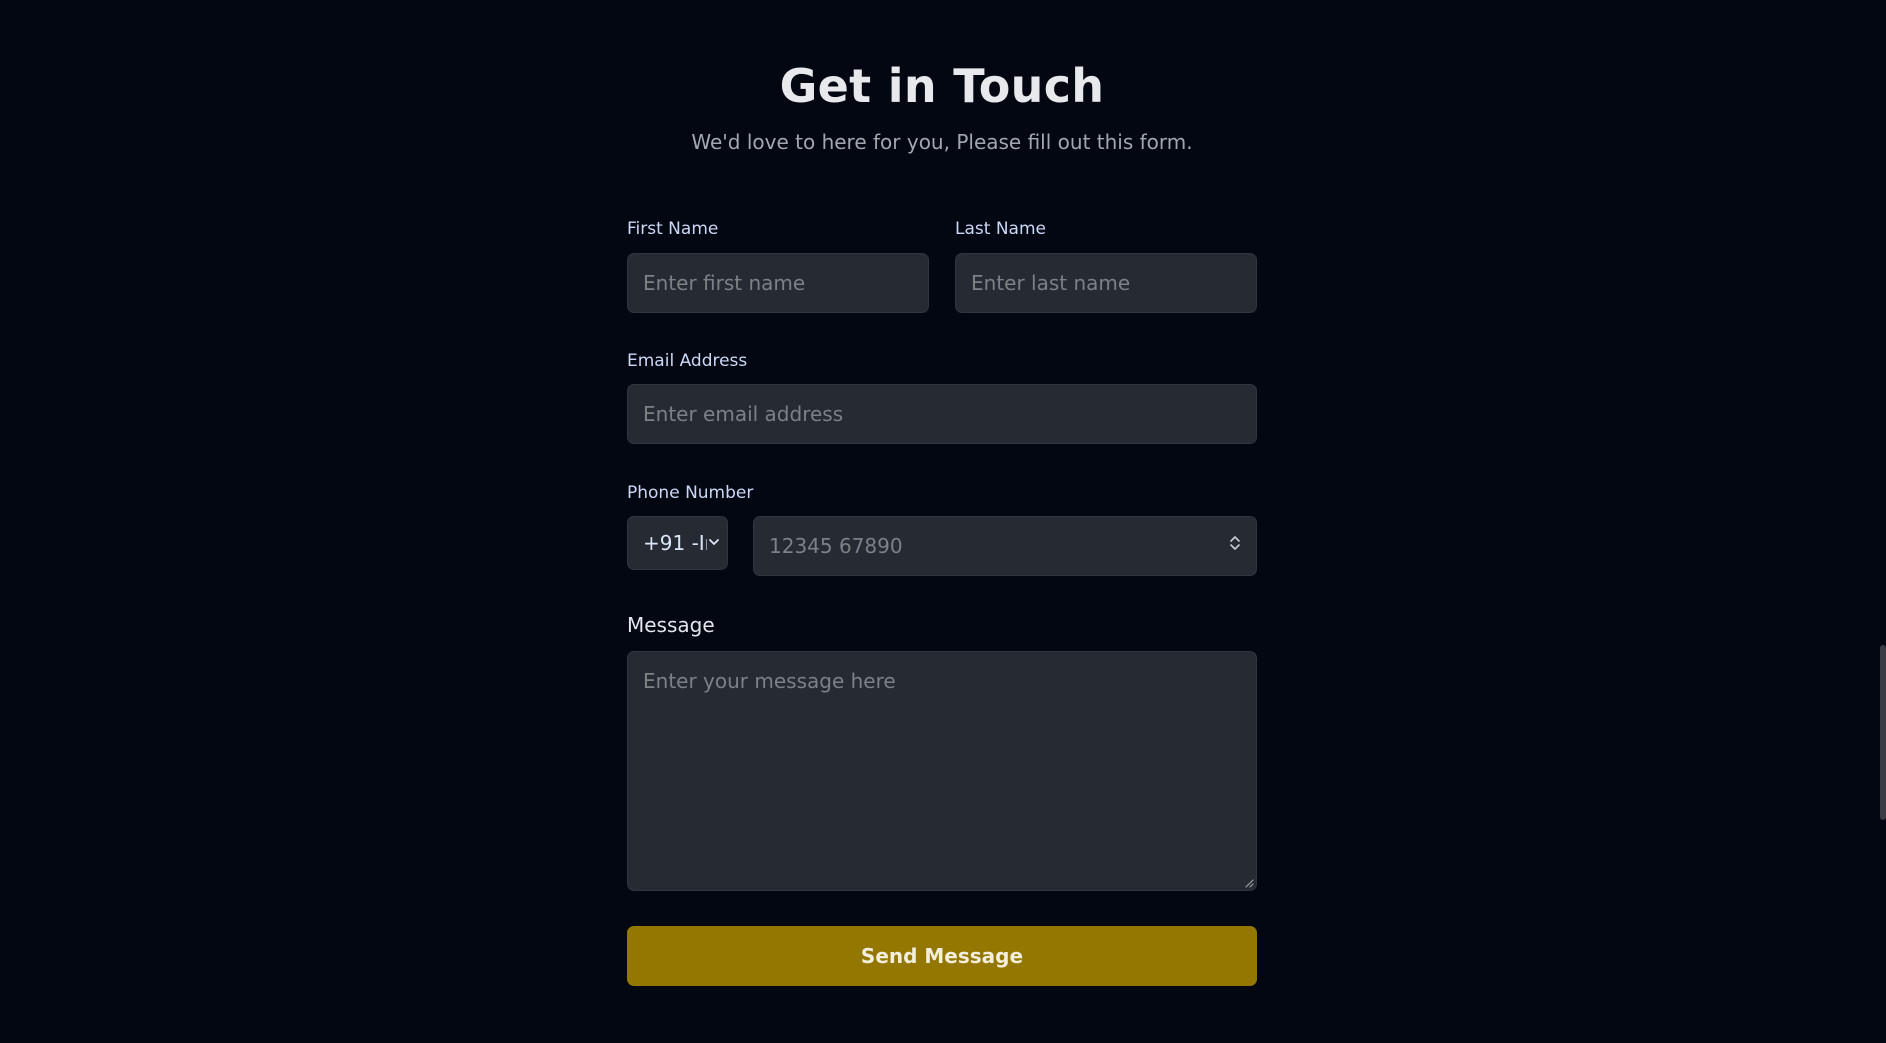  Describe the element at coordinates (1883, 732) in the screenshot. I see `page-scrollbar-thumb` at that location.